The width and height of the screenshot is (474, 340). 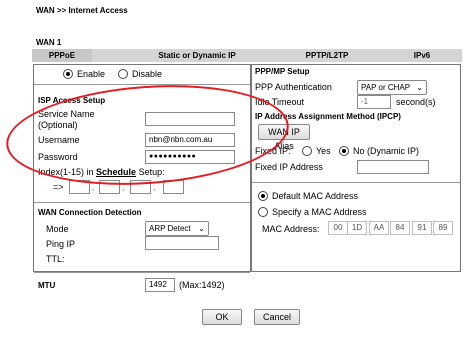 What do you see at coordinates (291, 229) in the screenshot?
I see `mac-address-label: MAC Address:` at bounding box center [291, 229].